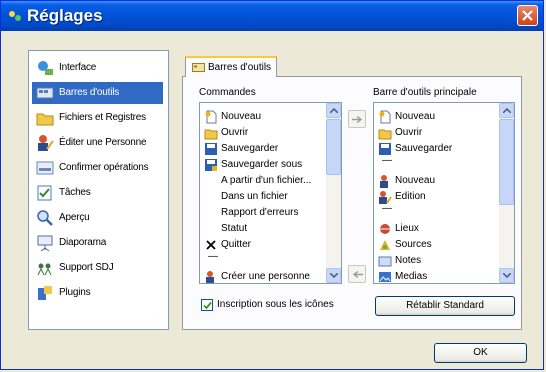 The width and height of the screenshot is (546, 372). I want to click on places-icon, so click(385, 229).